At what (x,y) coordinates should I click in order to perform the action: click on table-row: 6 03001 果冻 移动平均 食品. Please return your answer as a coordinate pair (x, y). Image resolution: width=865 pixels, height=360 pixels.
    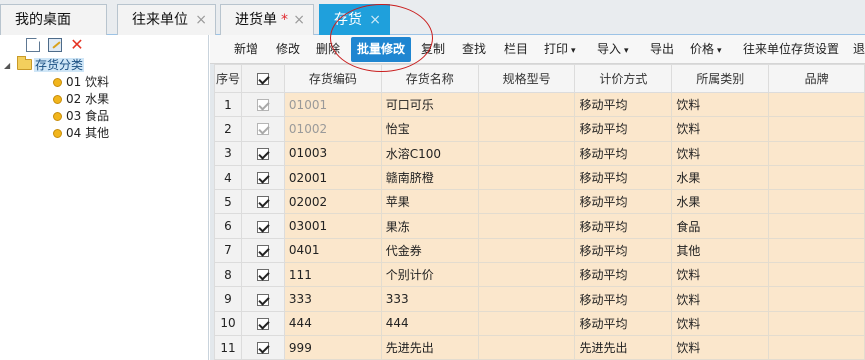
    Looking at the image, I should click on (539, 226).